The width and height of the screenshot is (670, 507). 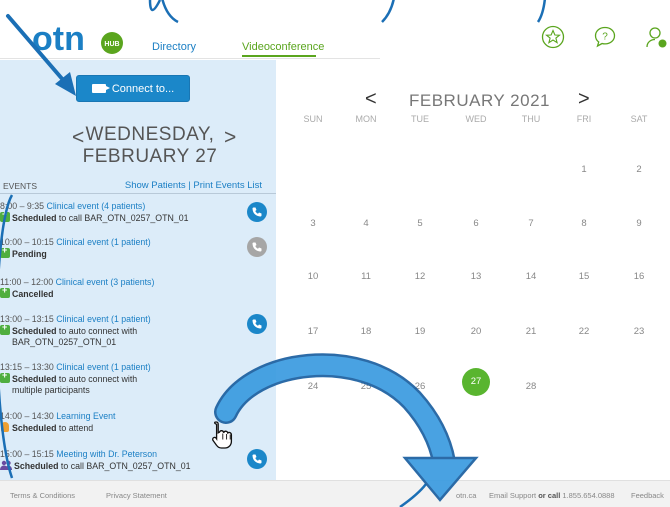 I want to click on selected-date-title: WEDNESDAY, FEBRUARY 27, so click(x=150, y=146).